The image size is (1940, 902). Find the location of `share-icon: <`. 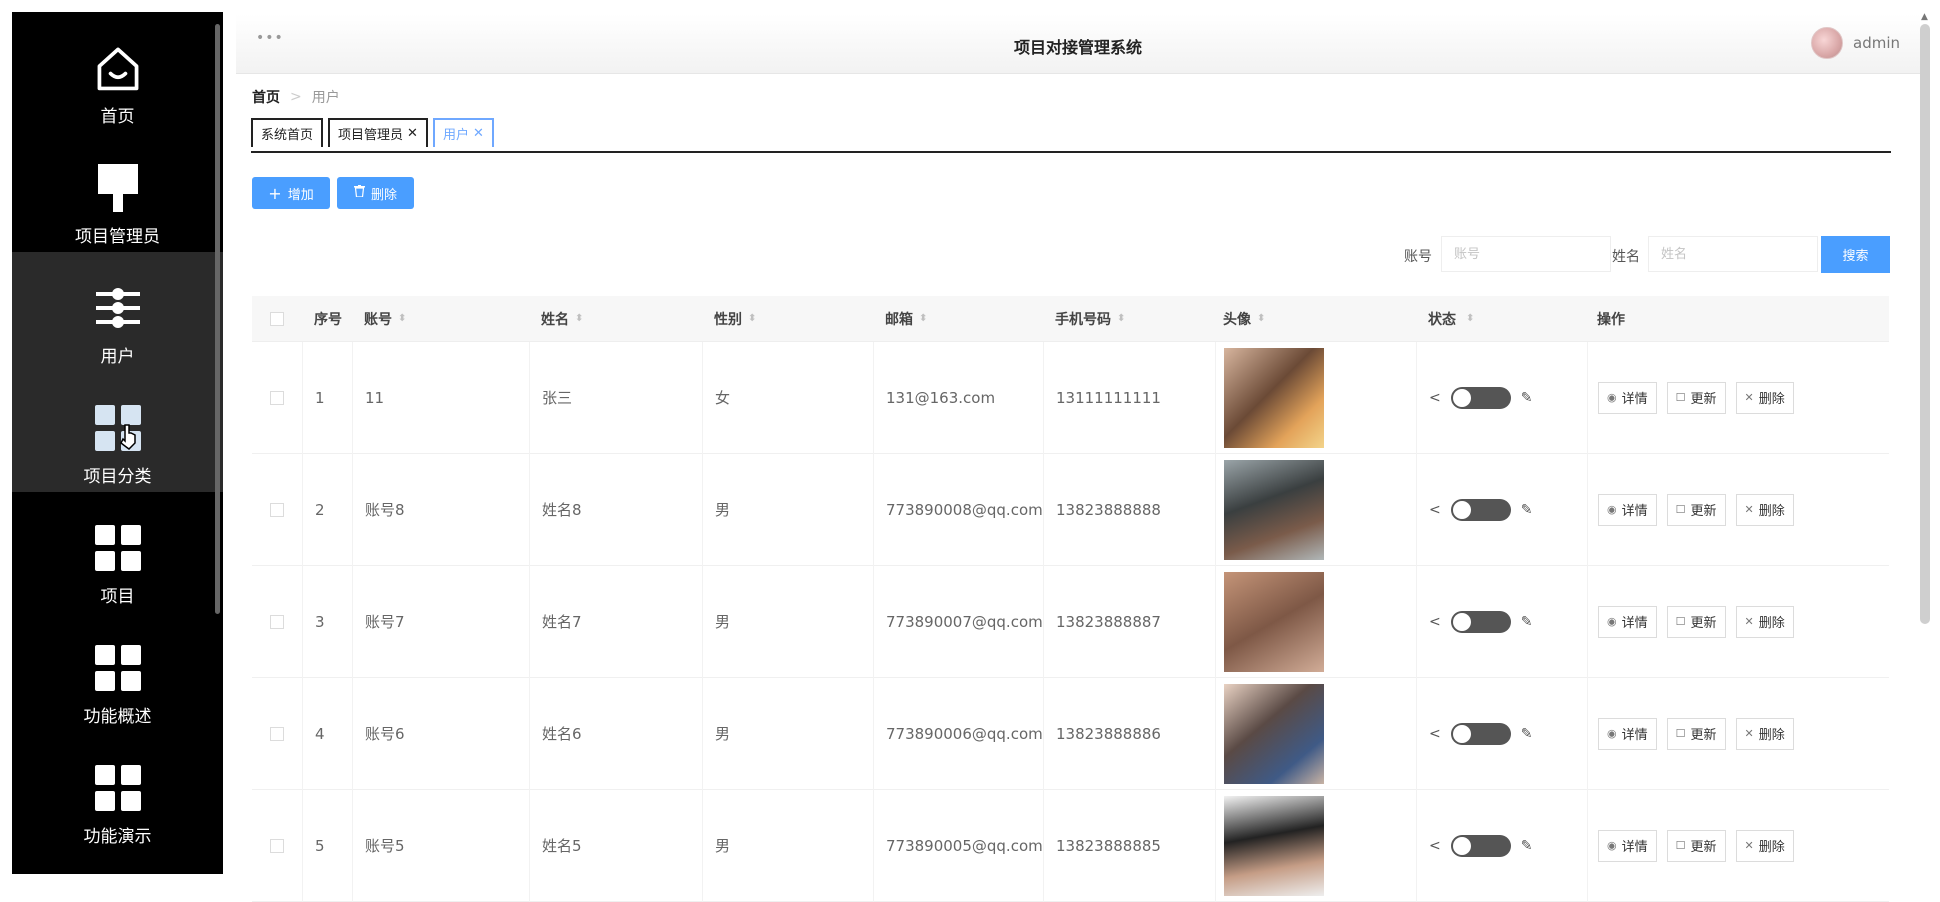

share-icon: < is located at coordinates (1435, 621).